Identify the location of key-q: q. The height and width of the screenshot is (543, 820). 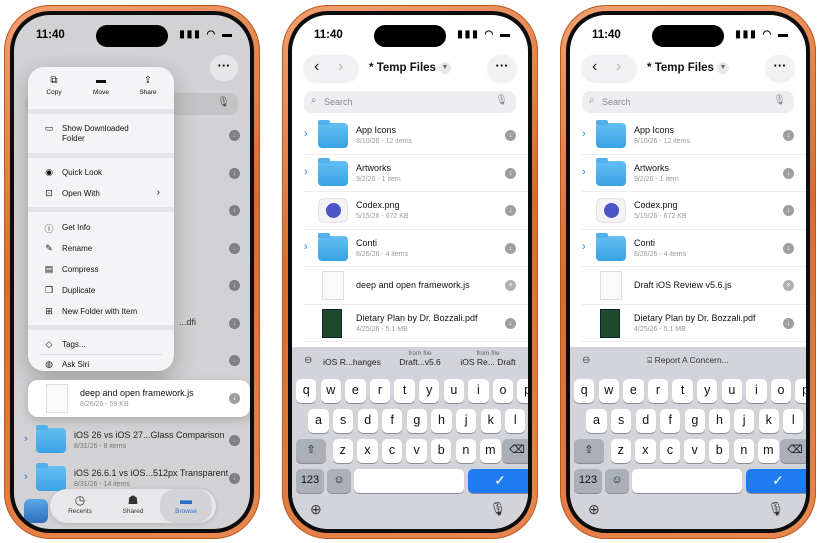
(584, 391).